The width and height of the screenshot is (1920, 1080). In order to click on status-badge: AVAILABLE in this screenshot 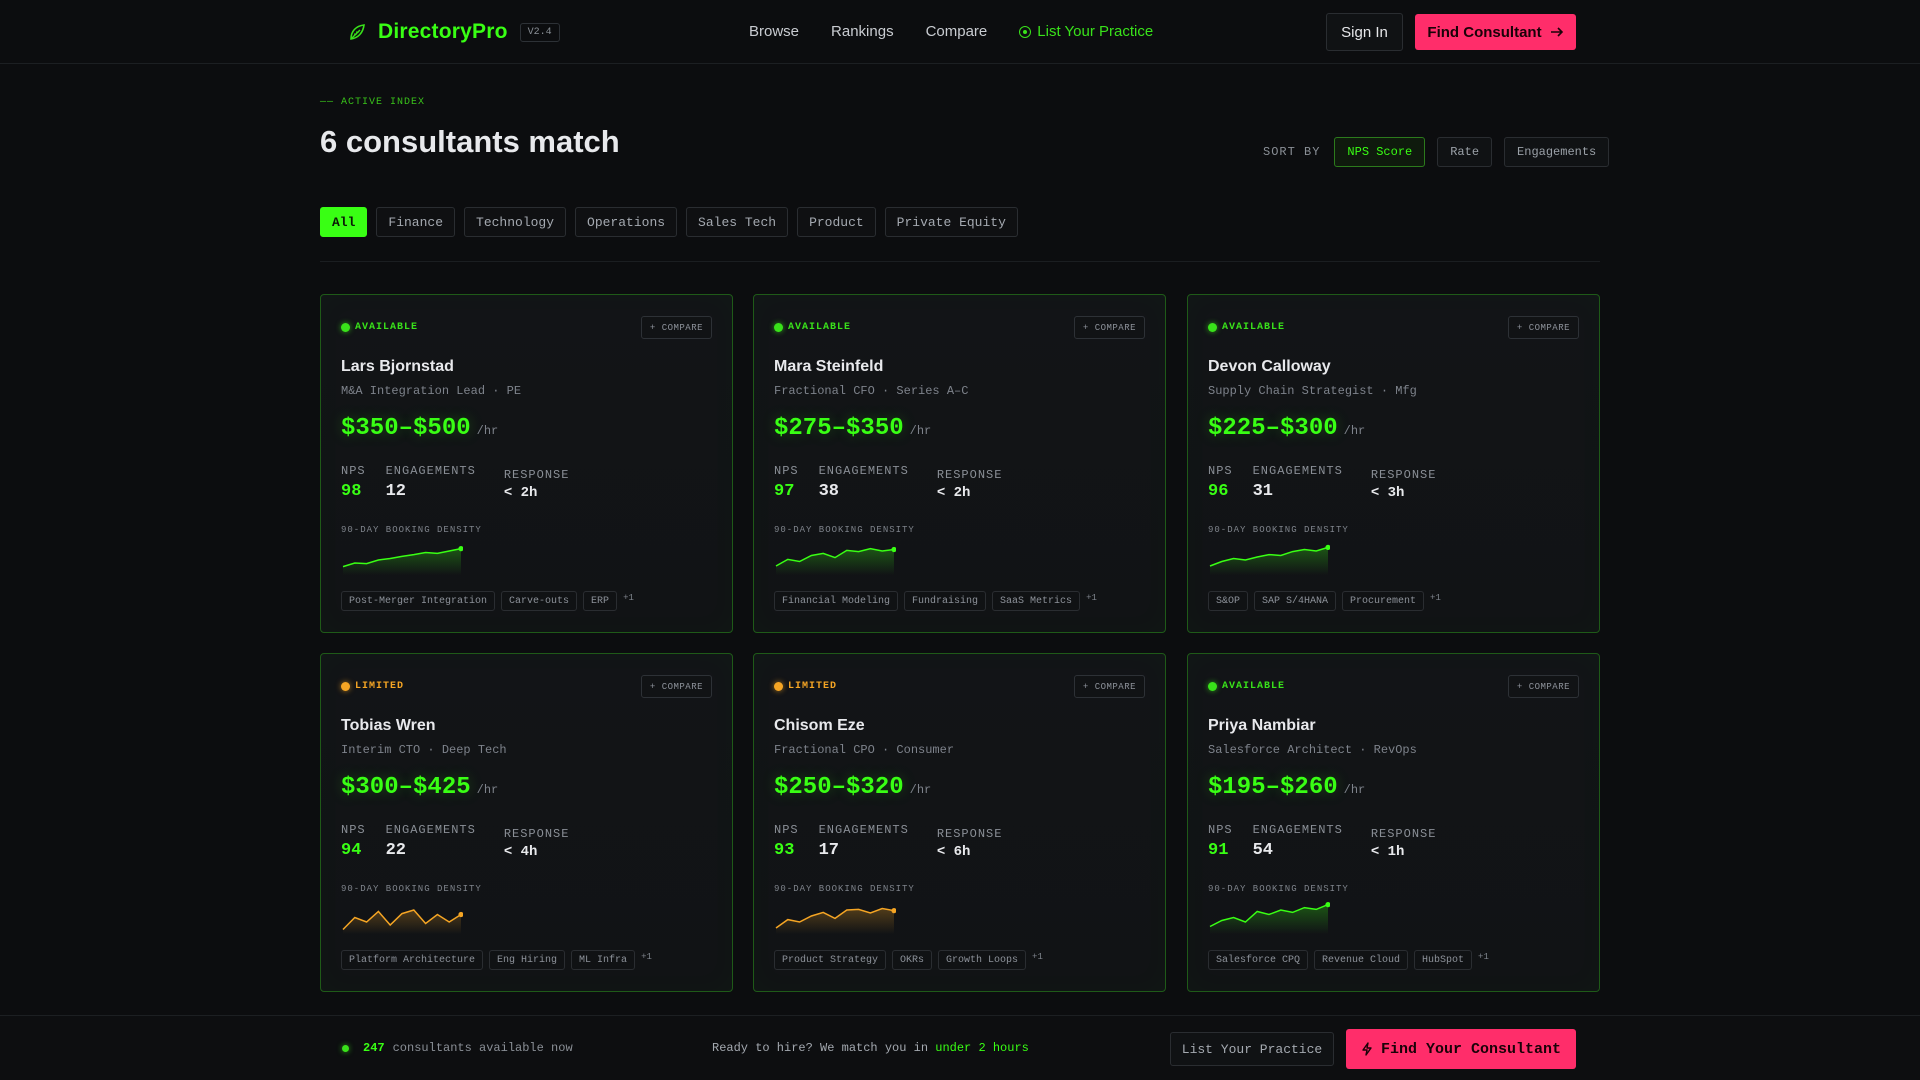, I will do `click(1246, 327)`.